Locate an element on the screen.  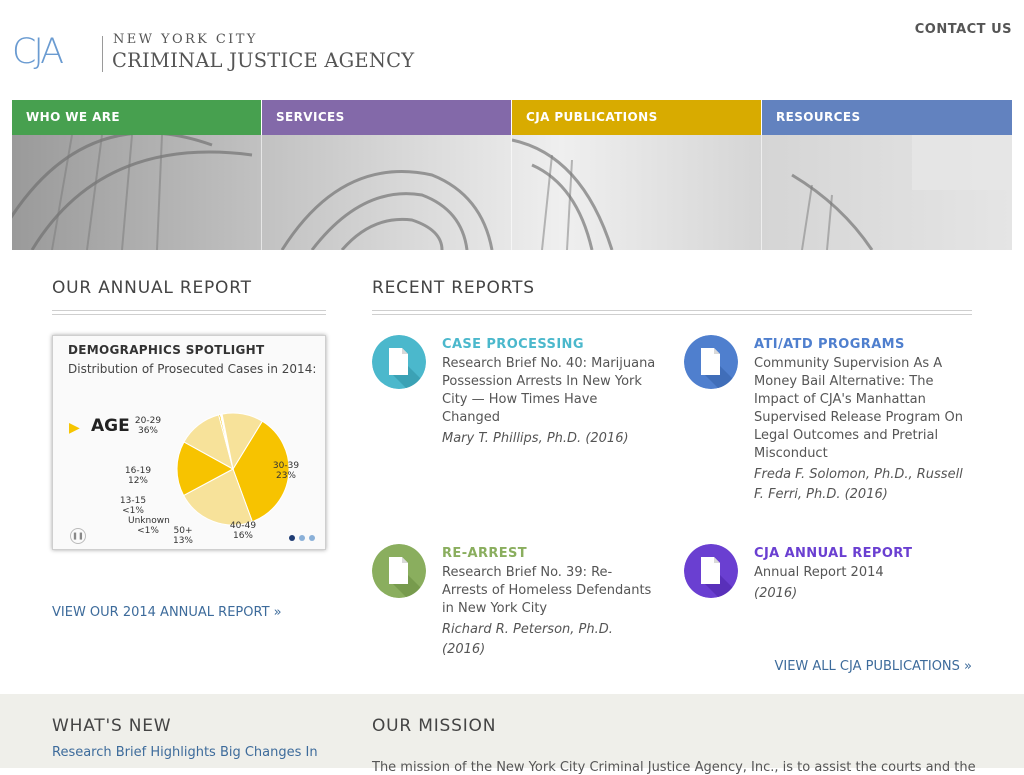
view-annual-report-link: VIEW OUR 2014 ANNUAL REPORT » is located at coordinates (167, 612).